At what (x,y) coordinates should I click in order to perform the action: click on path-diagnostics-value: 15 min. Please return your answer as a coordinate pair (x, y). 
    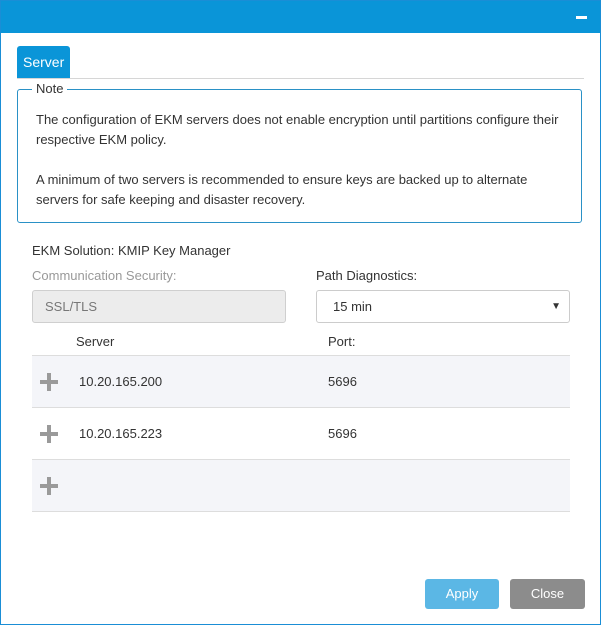
    Looking at the image, I should click on (353, 306).